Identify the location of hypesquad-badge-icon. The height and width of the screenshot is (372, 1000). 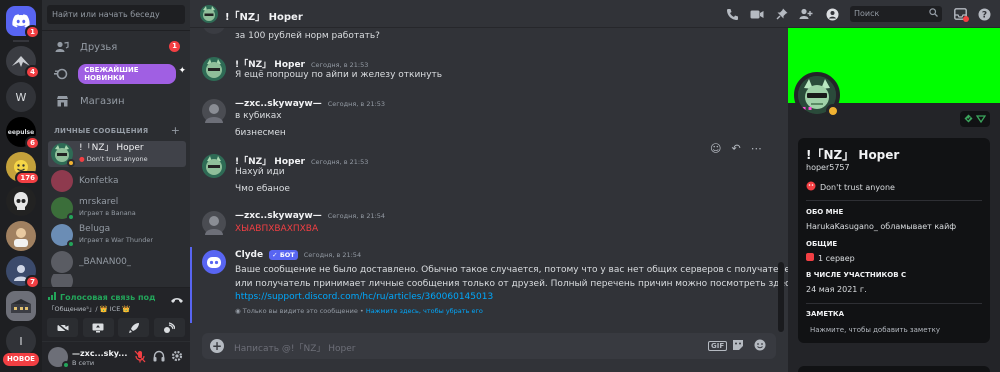
(968, 119).